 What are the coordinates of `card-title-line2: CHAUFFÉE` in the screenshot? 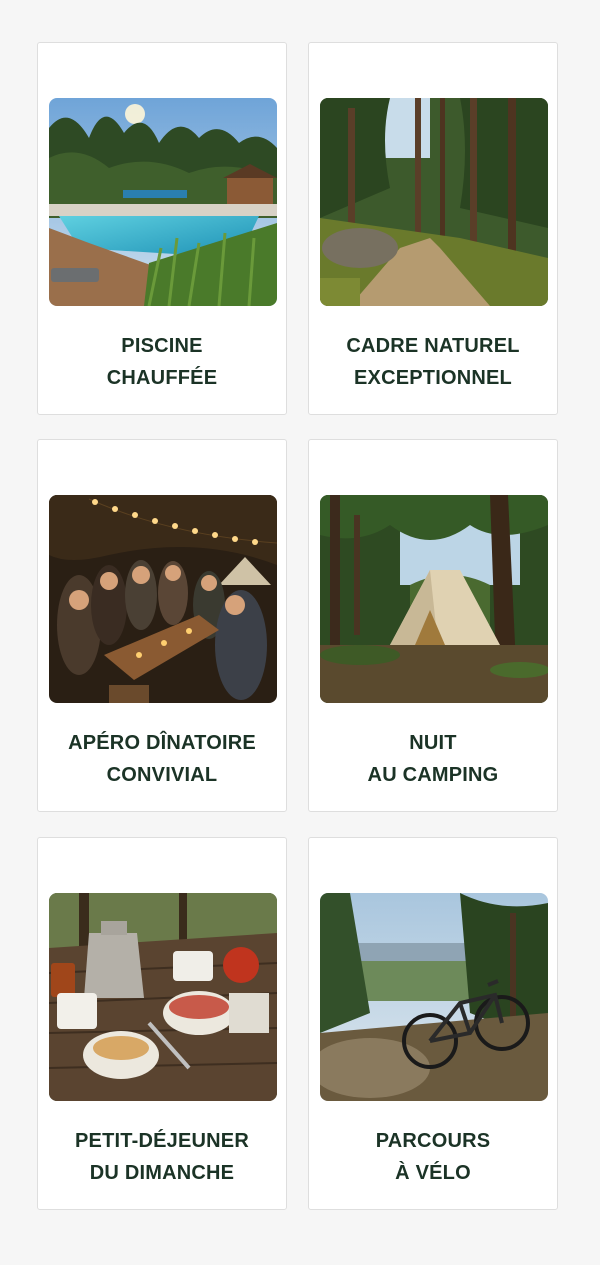 It's located at (162, 378).